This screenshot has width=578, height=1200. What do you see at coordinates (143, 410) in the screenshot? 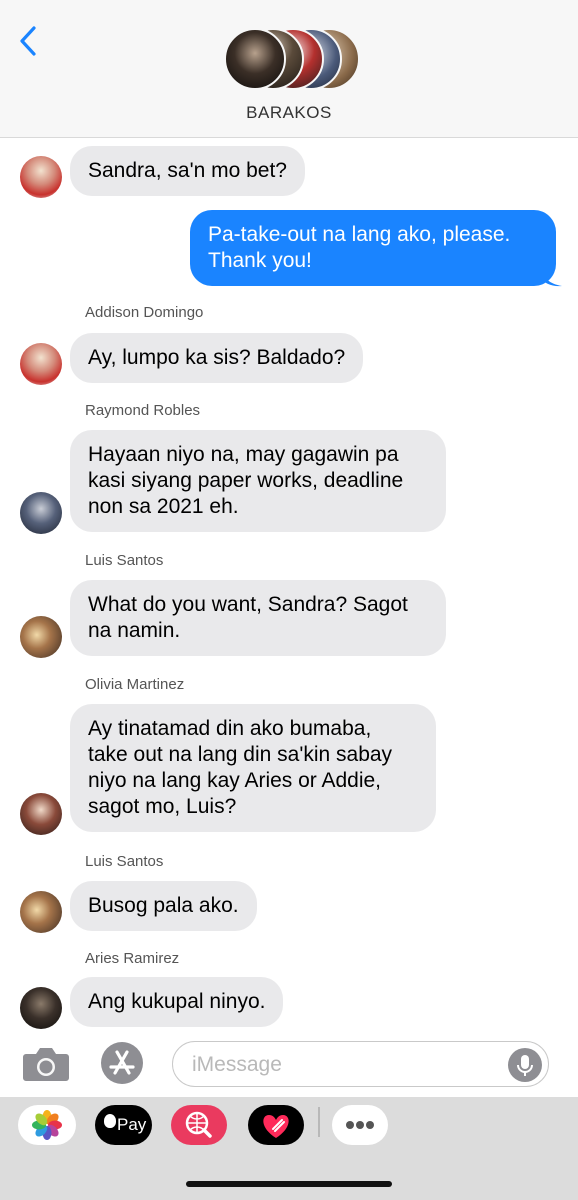
I see `sender-name: Raymond Robles` at bounding box center [143, 410].